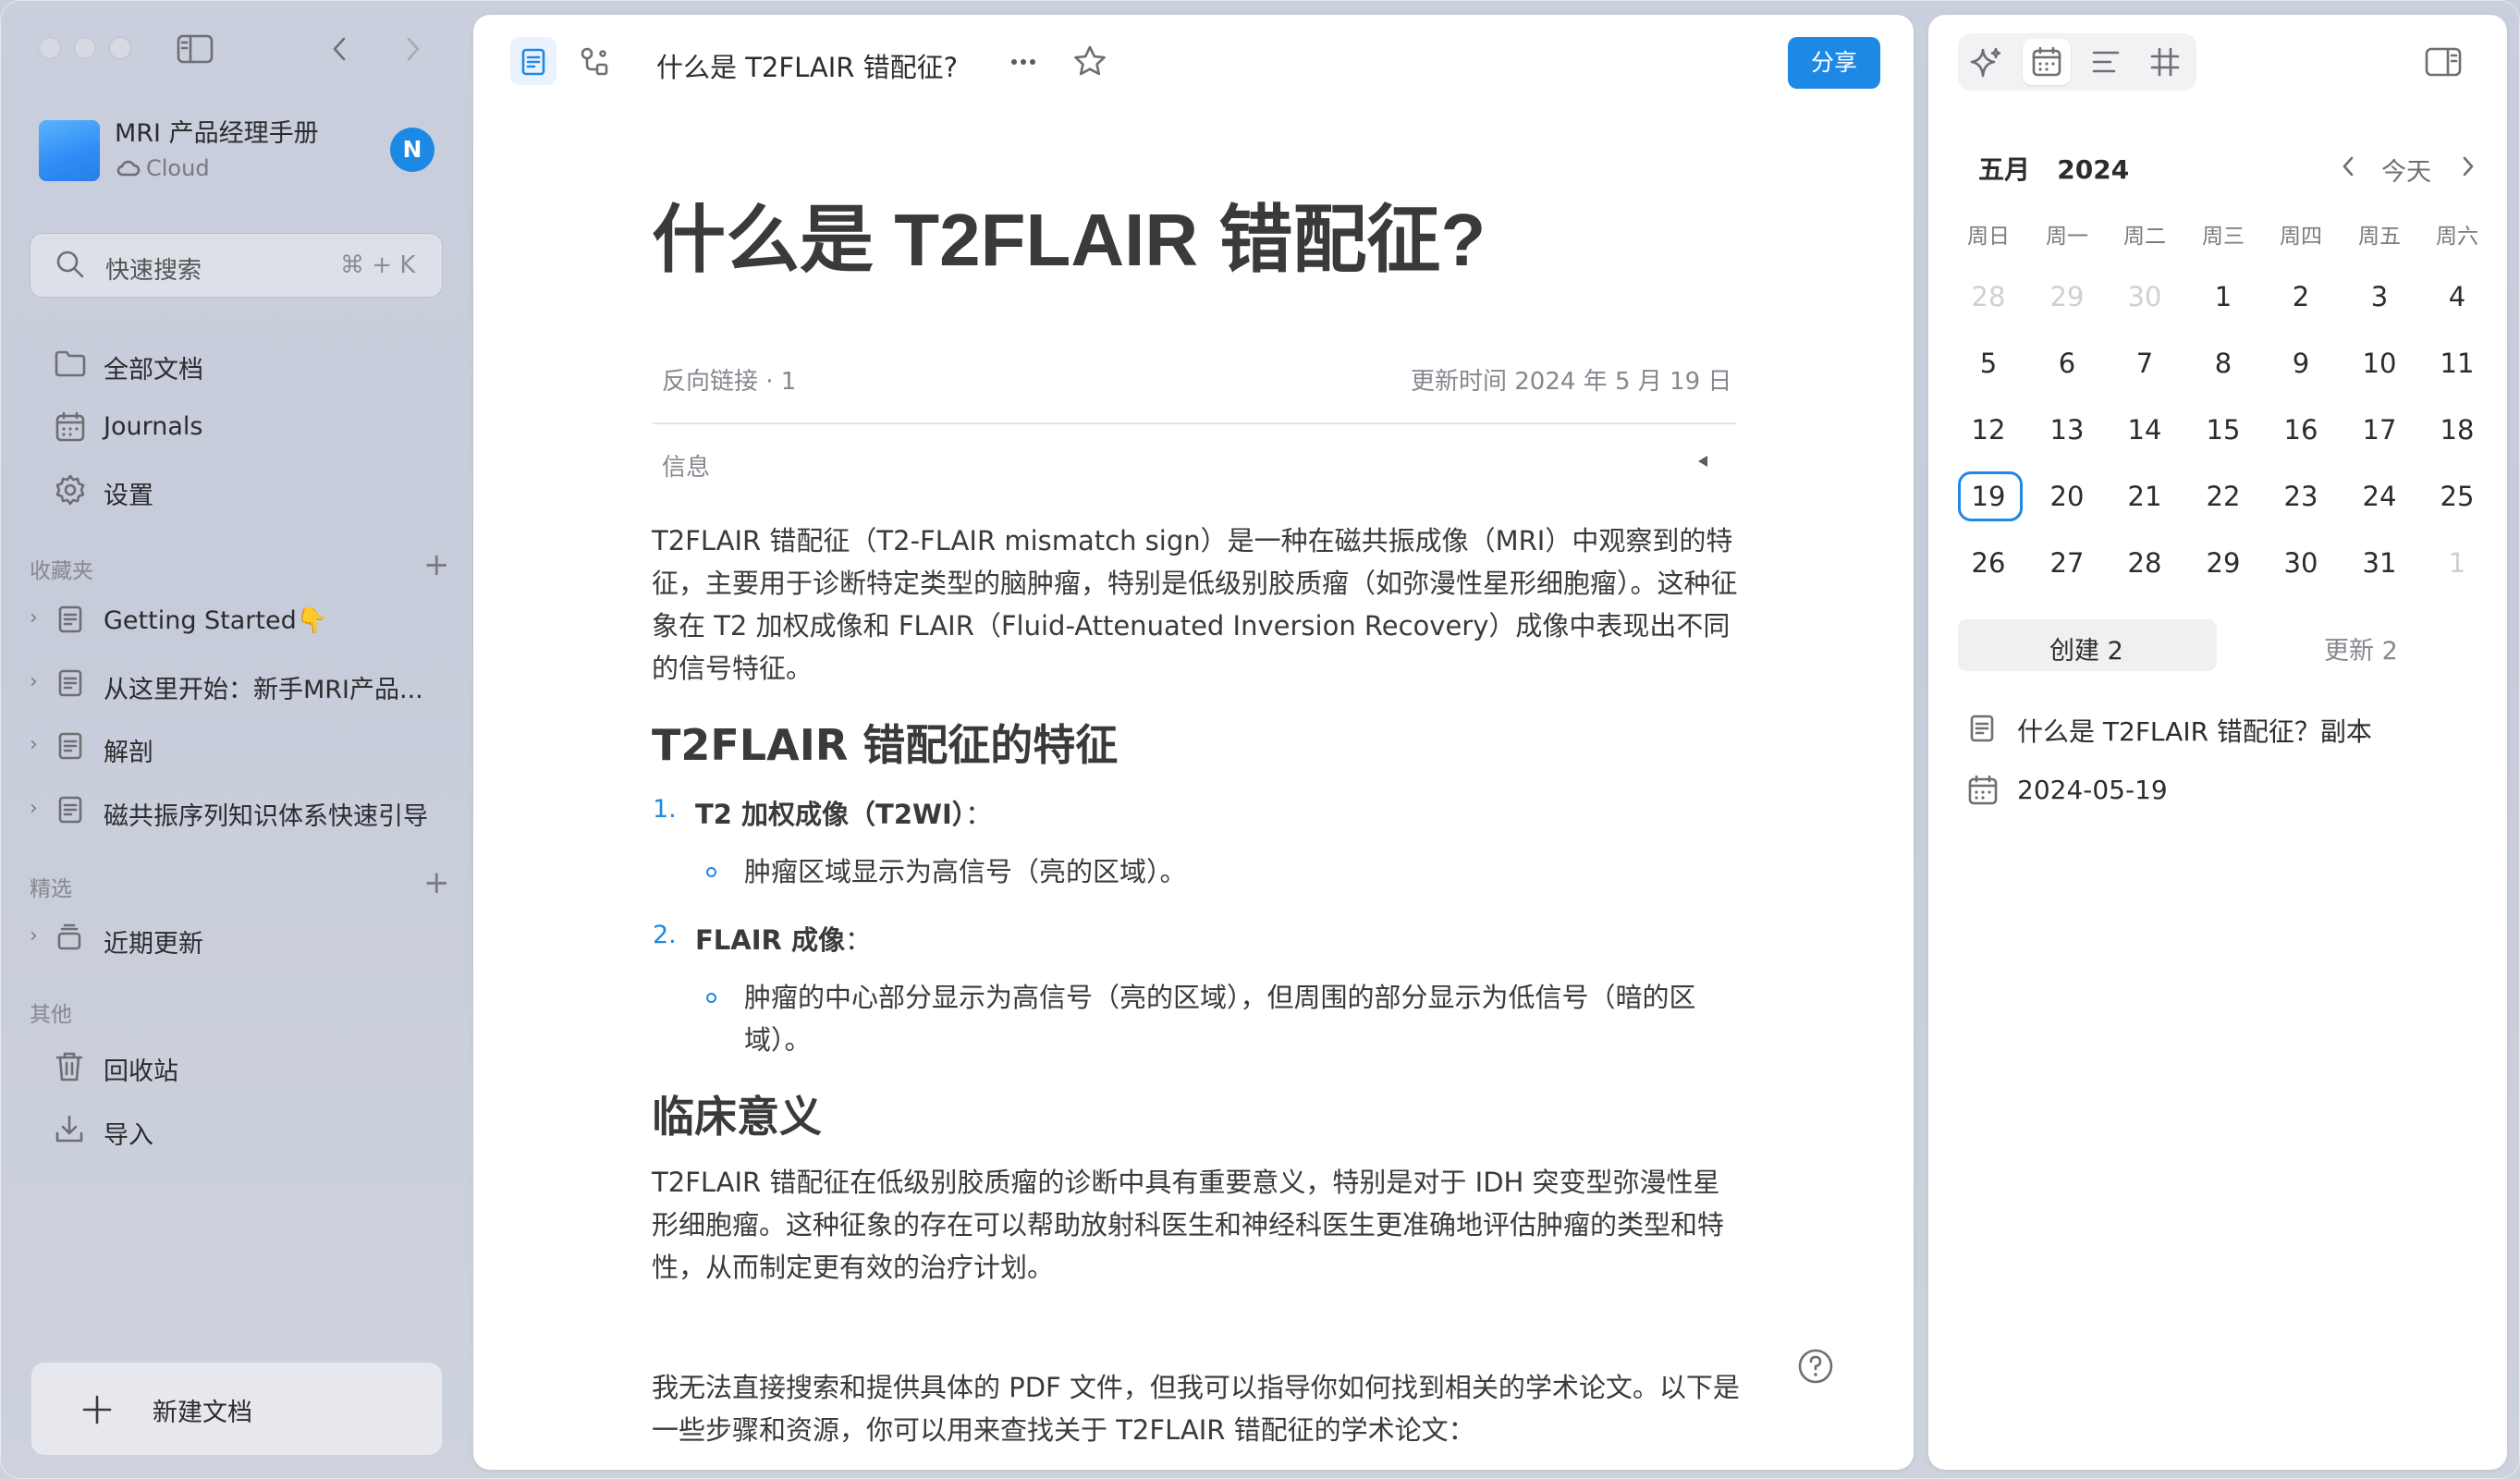 Image resolution: width=2520 pixels, height=1479 pixels. What do you see at coordinates (2457, 496) in the screenshot?
I see `calendar-day: 25` at bounding box center [2457, 496].